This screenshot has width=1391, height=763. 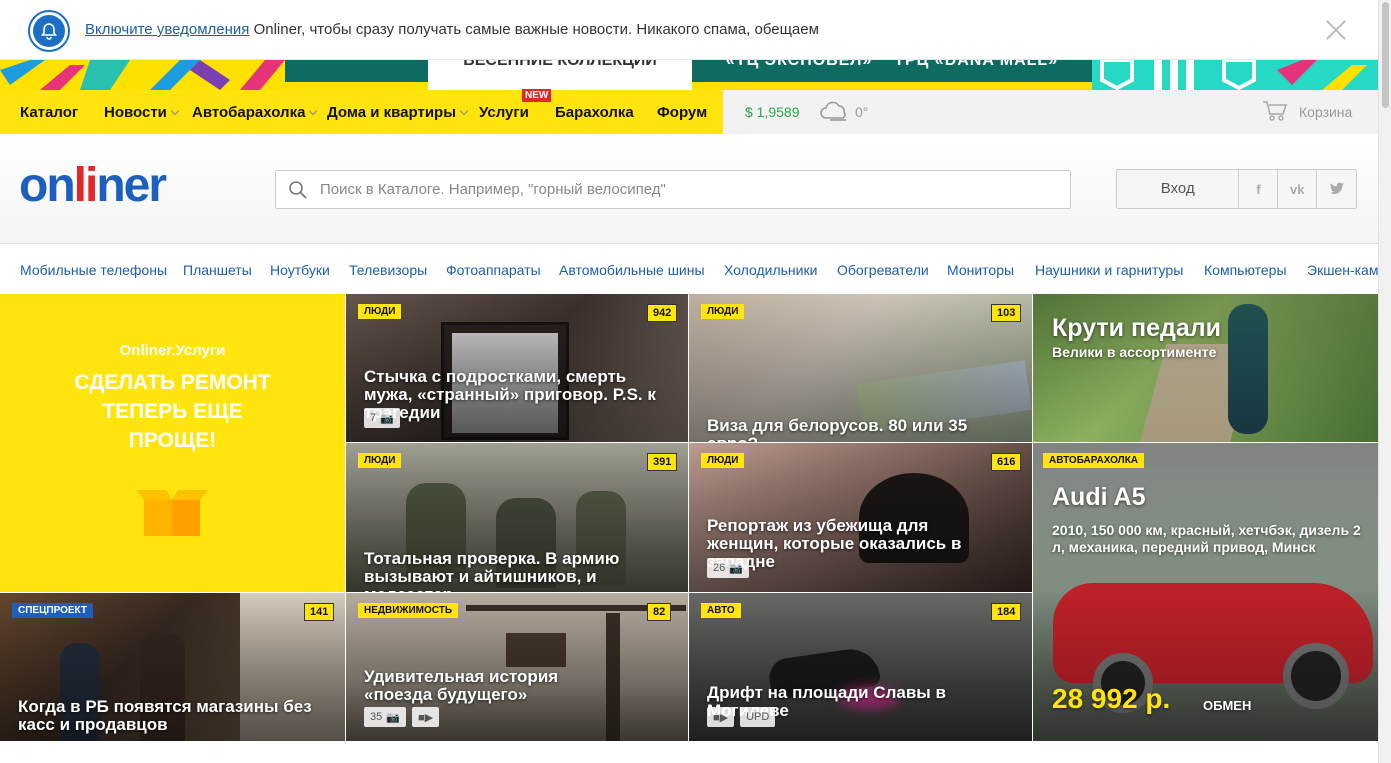 I want to click on category-link: Фотоаппараты, so click(x=493, y=270).